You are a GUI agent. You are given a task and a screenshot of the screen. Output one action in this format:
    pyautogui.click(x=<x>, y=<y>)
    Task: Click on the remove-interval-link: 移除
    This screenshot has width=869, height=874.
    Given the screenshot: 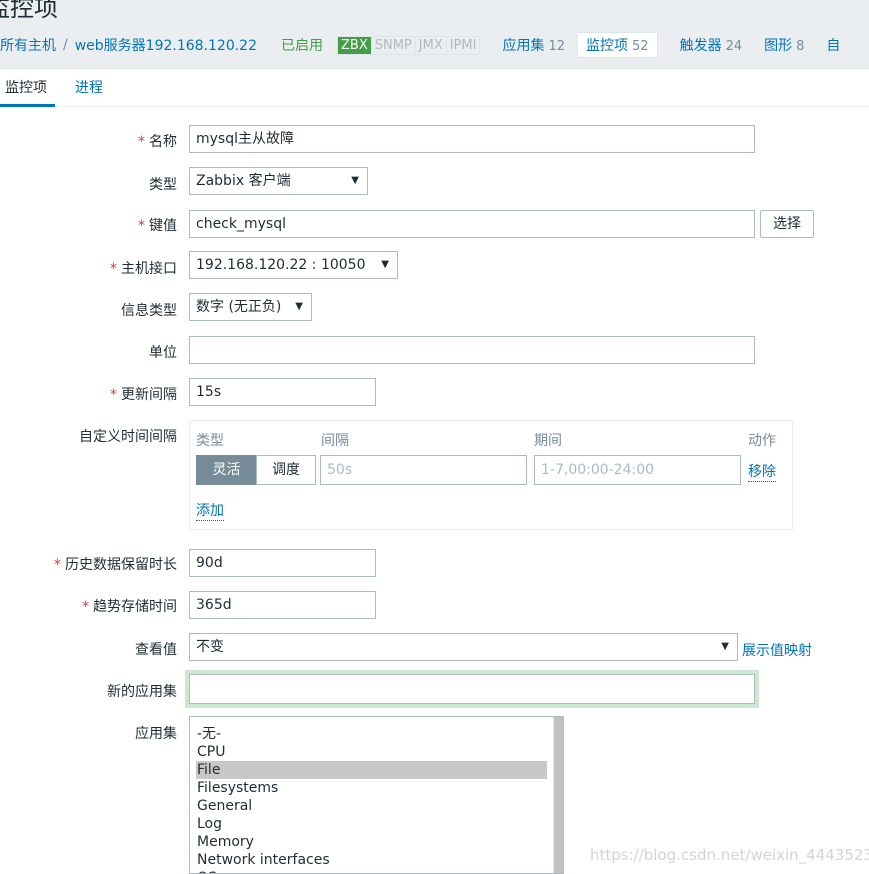 What is the action you would take?
    pyautogui.click(x=762, y=471)
    